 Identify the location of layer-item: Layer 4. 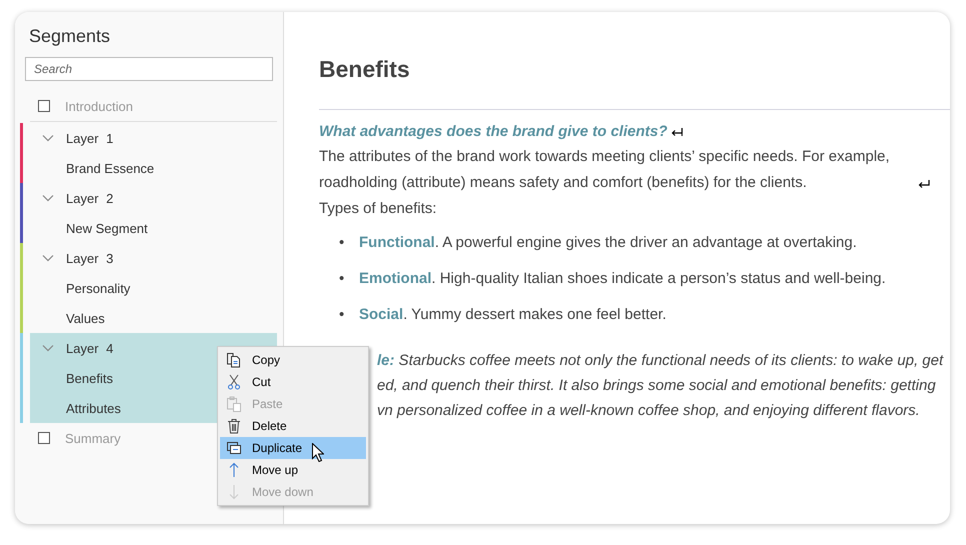
(90, 348).